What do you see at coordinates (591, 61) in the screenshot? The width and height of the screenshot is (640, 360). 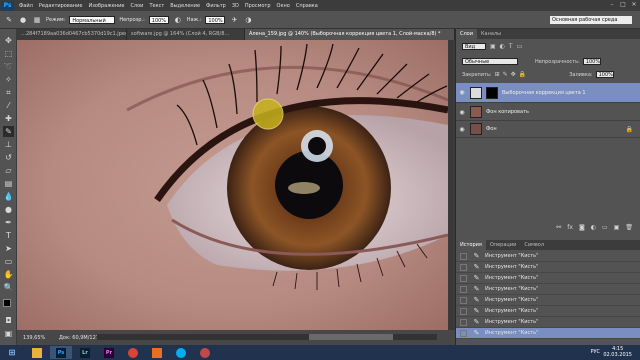 I see `layer-opacity-field: 100%` at bounding box center [591, 61].